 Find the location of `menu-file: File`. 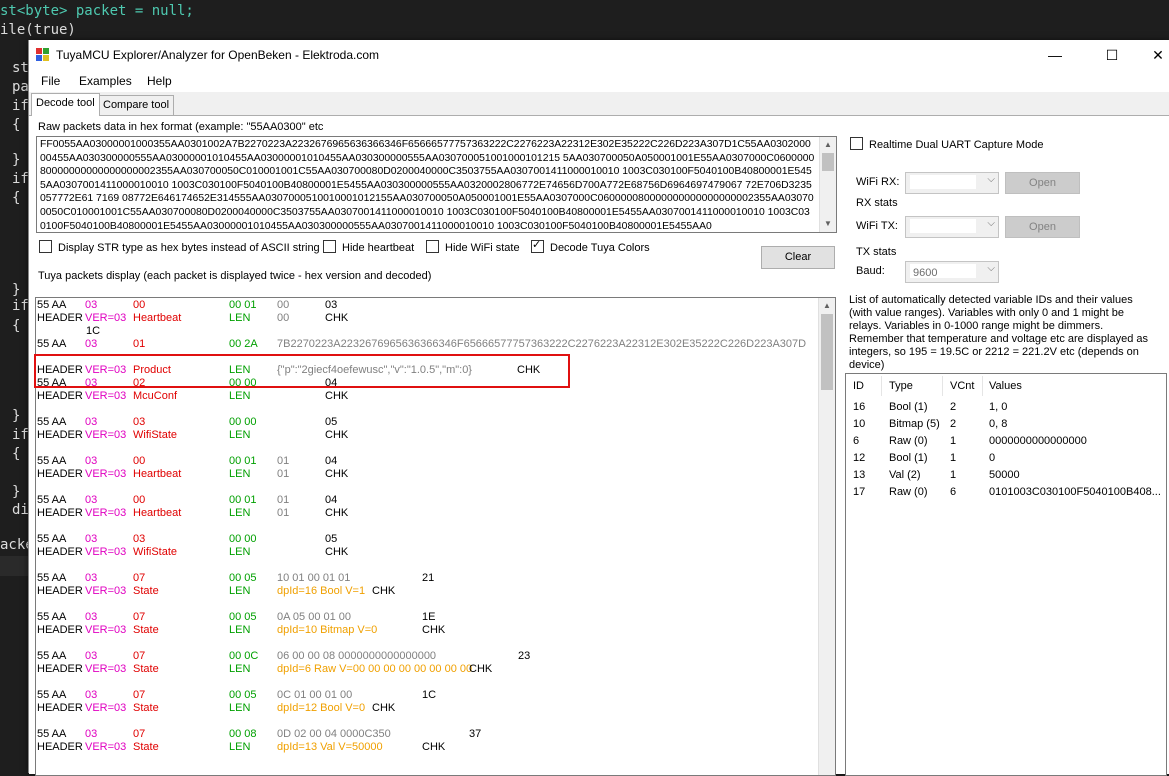

menu-file: File is located at coordinates (50, 81).